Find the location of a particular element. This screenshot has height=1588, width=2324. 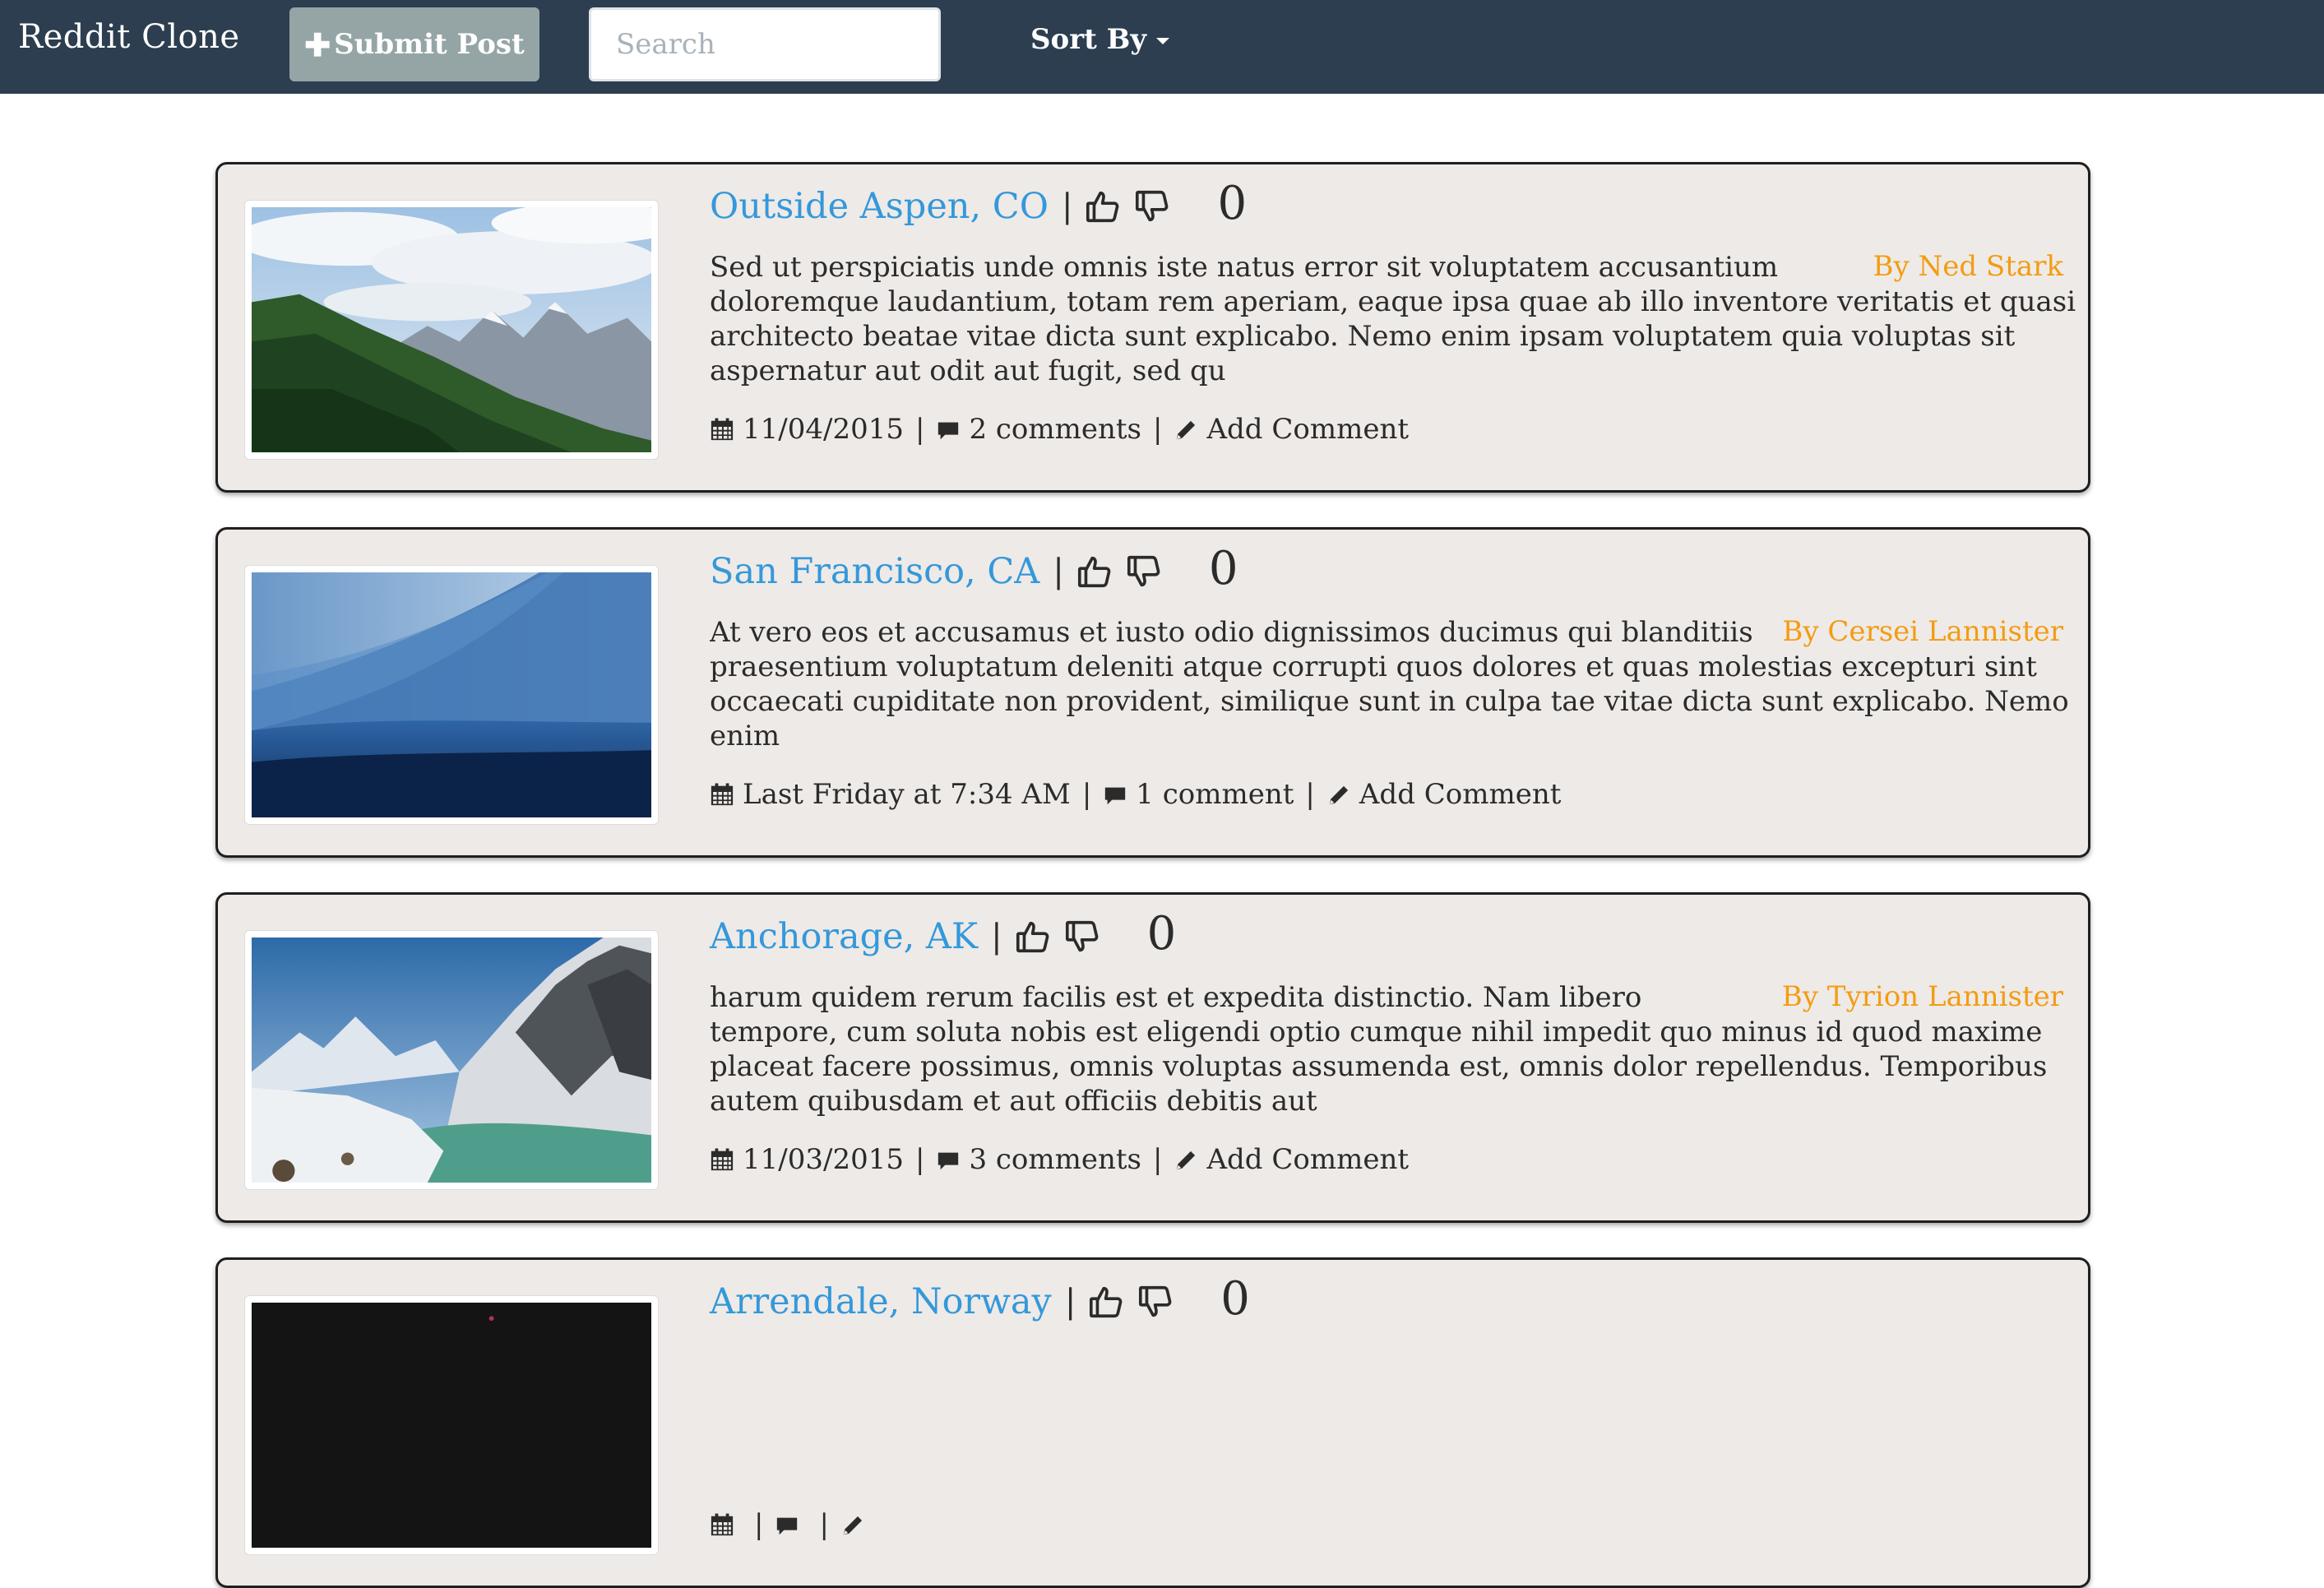

sort-by-label: Sort By is located at coordinates (1088, 39).